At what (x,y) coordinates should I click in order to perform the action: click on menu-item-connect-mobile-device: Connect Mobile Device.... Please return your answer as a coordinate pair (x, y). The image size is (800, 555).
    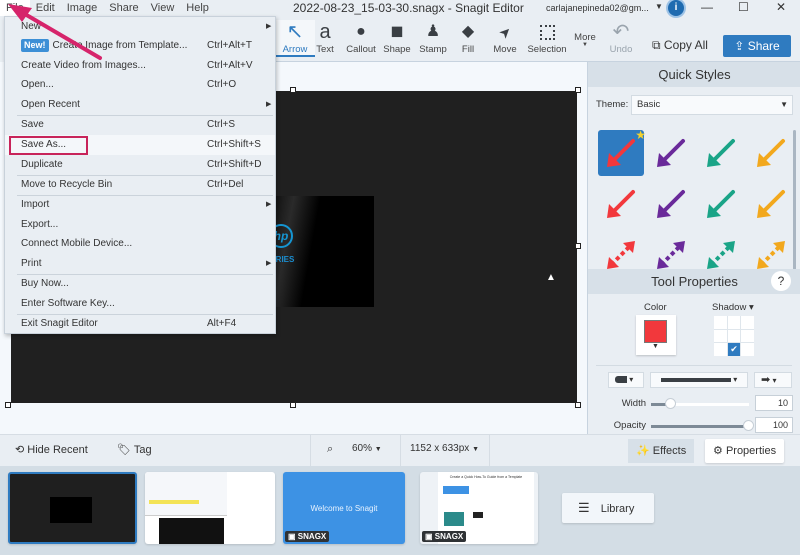
    Looking at the image, I should click on (140, 244).